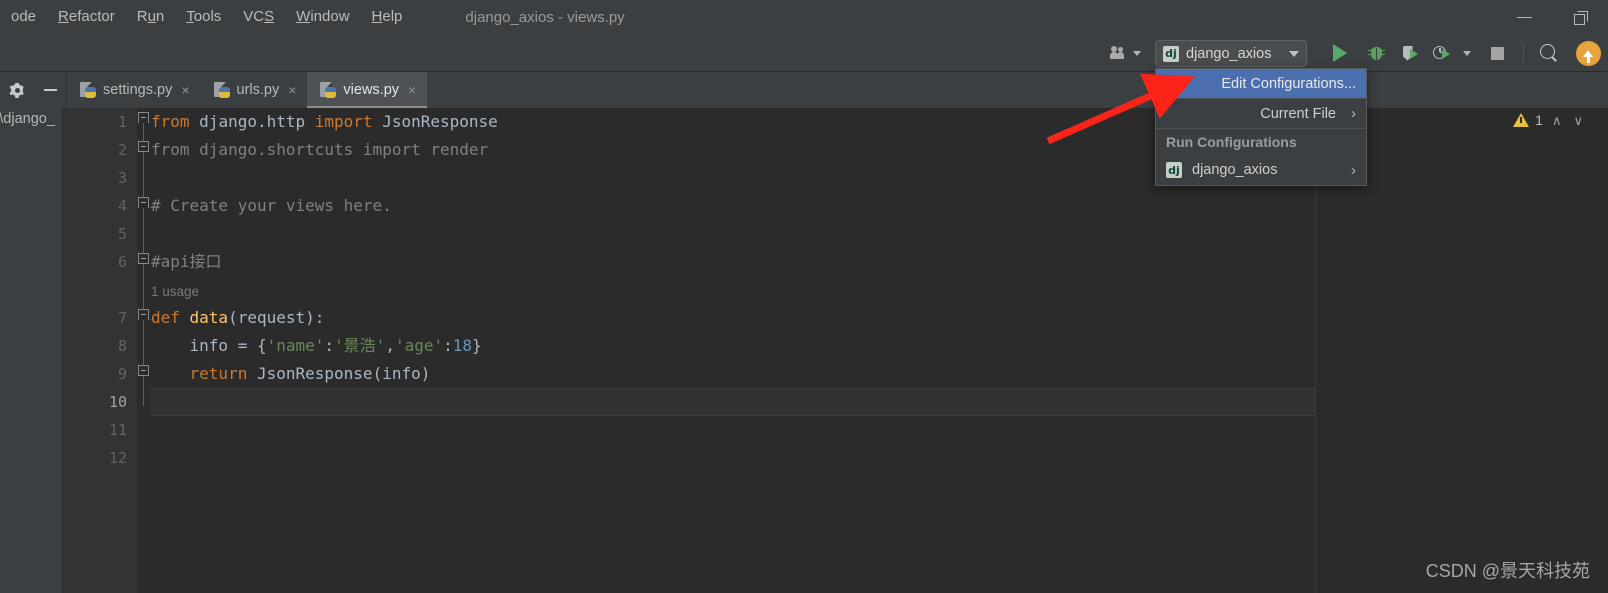 This screenshot has width=1608, height=593. What do you see at coordinates (1549, 53) in the screenshot?
I see `search-everywhere-button` at bounding box center [1549, 53].